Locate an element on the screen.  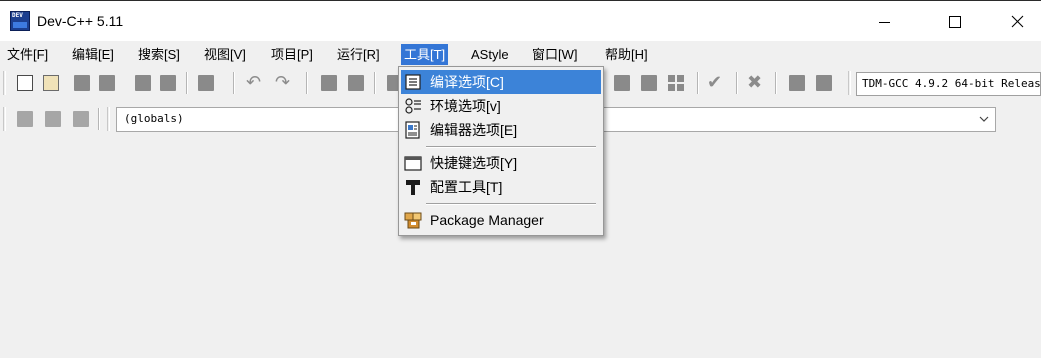
menu-window: 窗口[W] is located at coordinates (555, 54).